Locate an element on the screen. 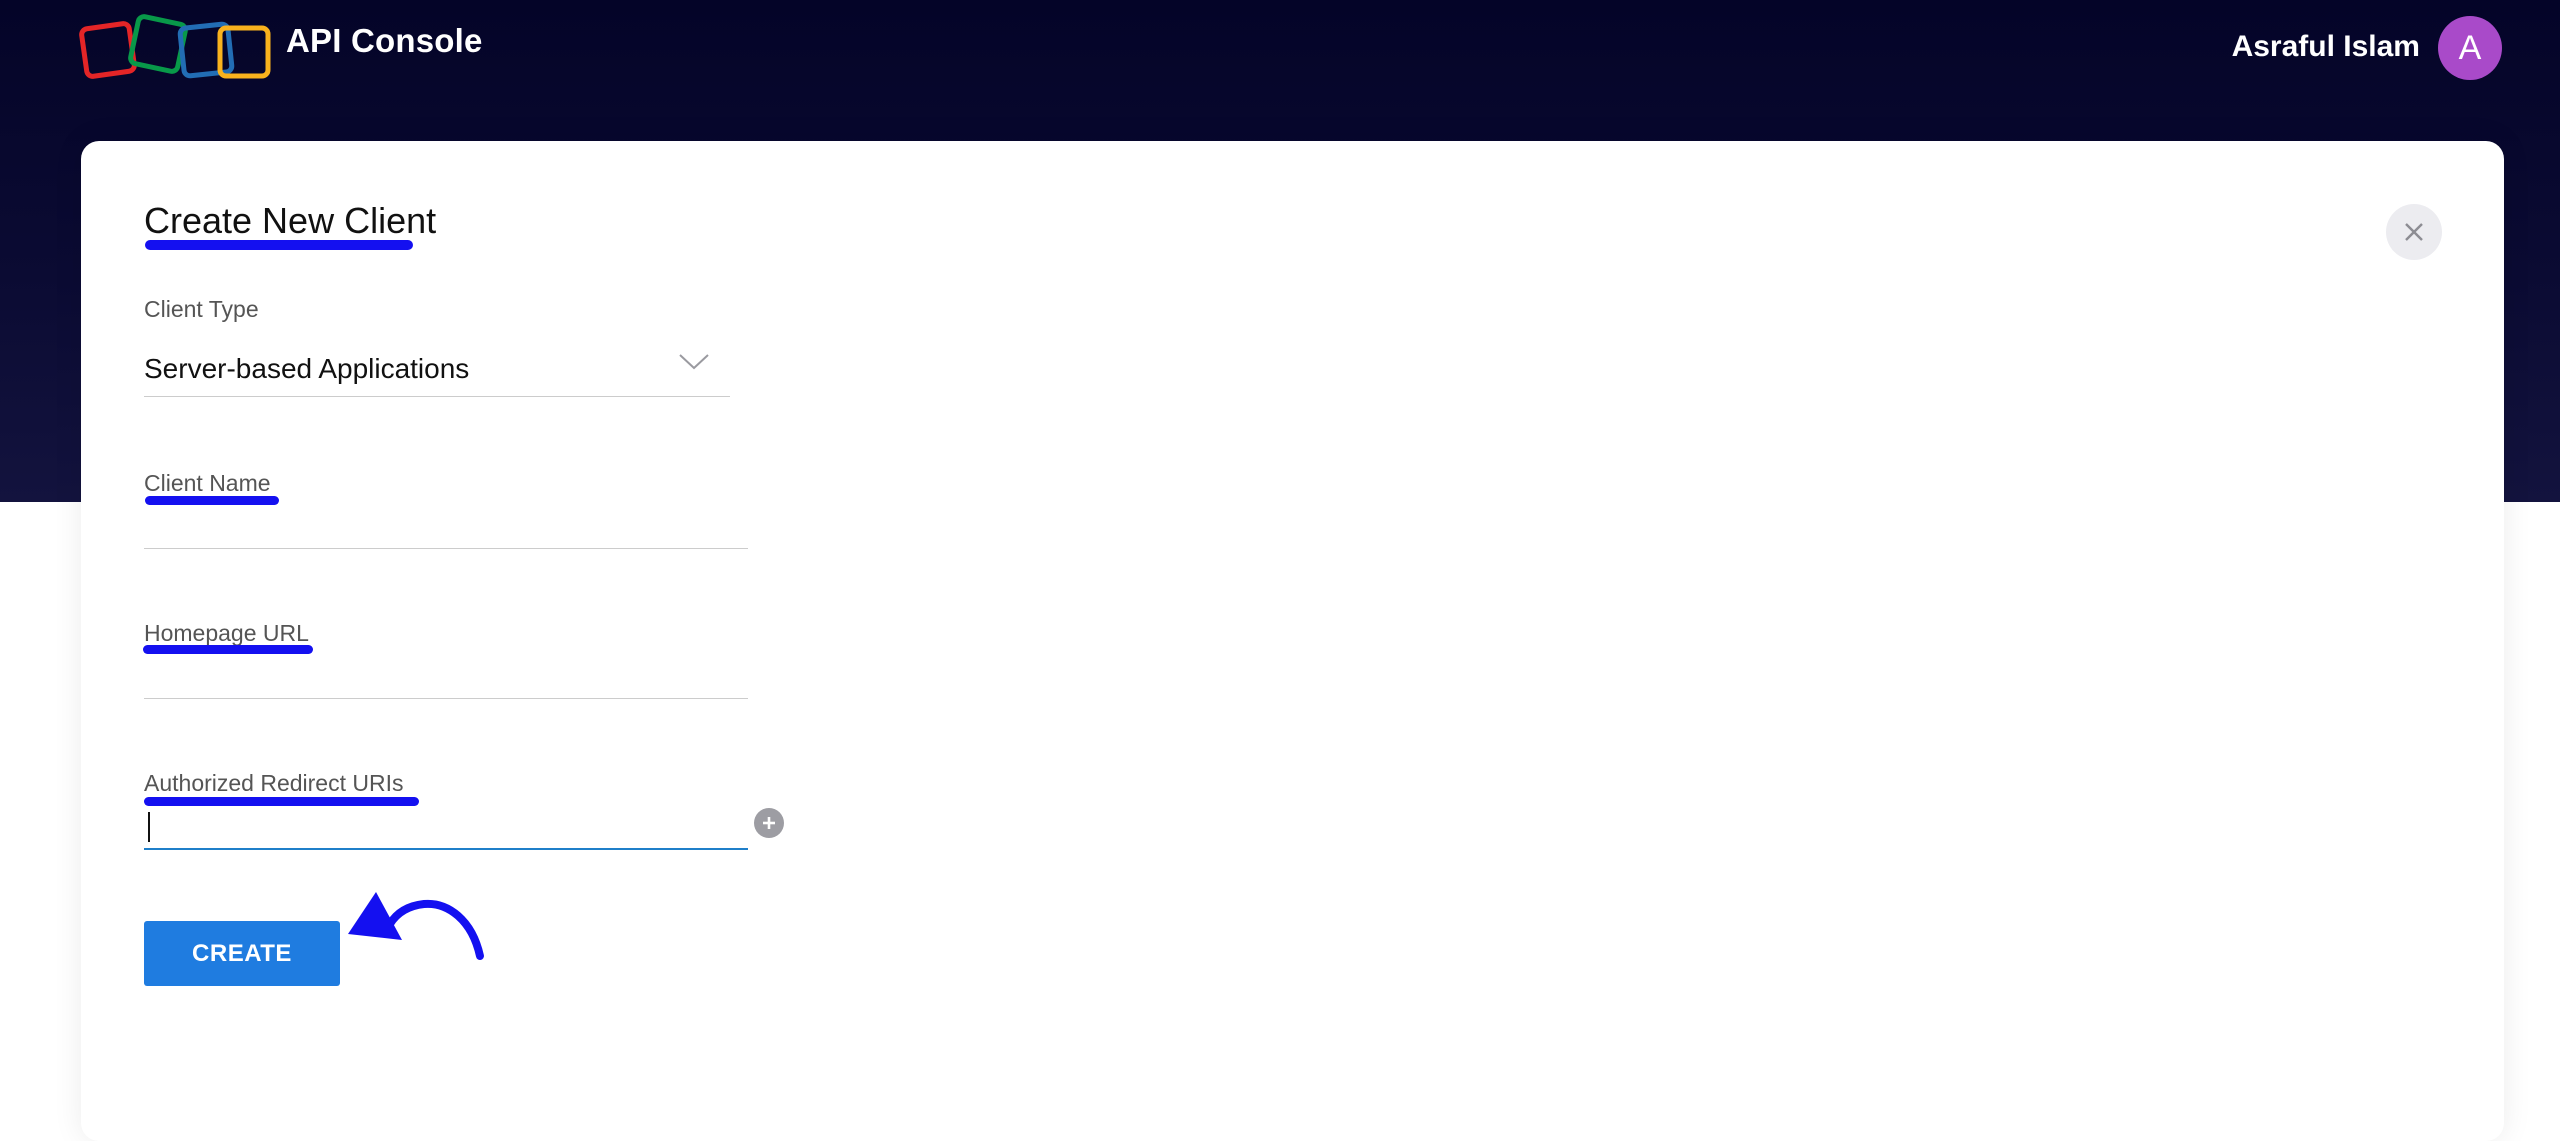 Image resolution: width=2560 pixels, height=1141 pixels. annotation-underline-title is located at coordinates (279, 245).